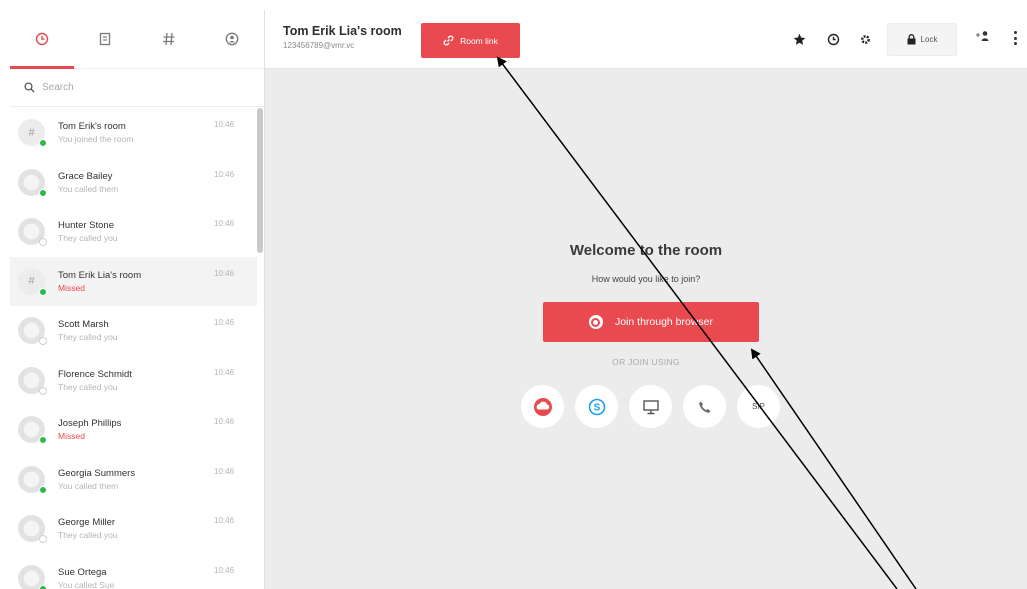  What do you see at coordinates (865, 39) in the screenshot?
I see `settings-button` at bounding box center [865, 39].